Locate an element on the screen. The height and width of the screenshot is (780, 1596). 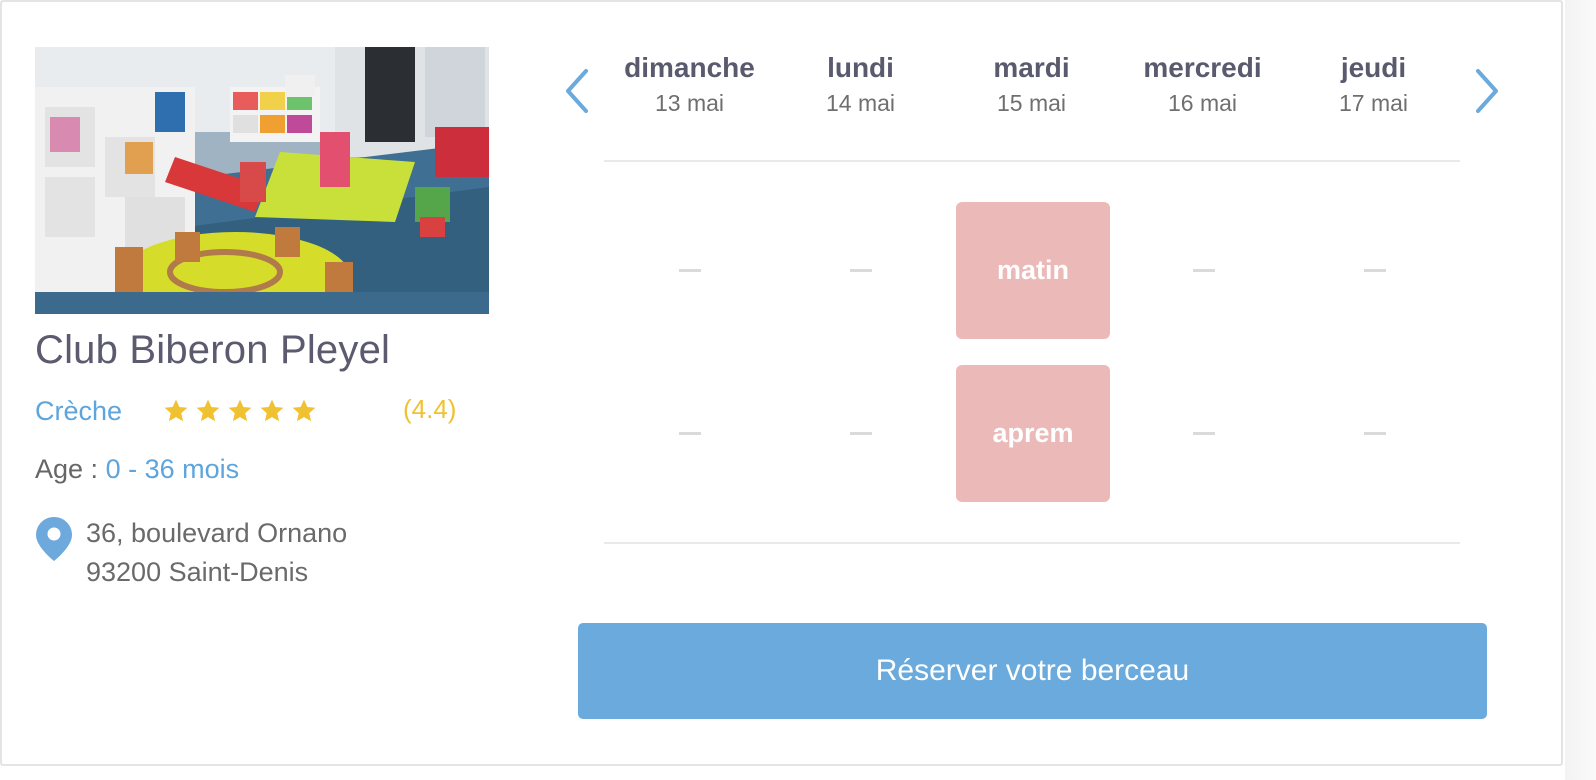
type-rating-row: Crèche (4.4) is located at coordinates (250, 412).